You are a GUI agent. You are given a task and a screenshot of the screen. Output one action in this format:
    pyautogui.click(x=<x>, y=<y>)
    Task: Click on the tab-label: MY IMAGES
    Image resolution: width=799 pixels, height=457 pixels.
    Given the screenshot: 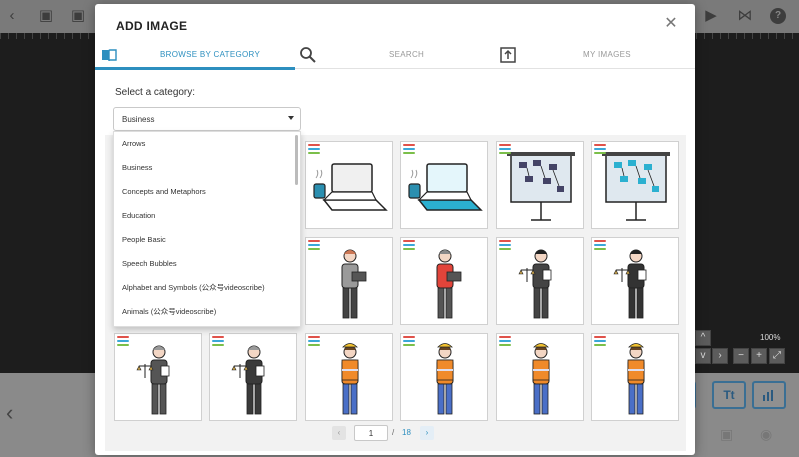 What is the action you would take?
    pyautogui.click(x=607, y=54)
    